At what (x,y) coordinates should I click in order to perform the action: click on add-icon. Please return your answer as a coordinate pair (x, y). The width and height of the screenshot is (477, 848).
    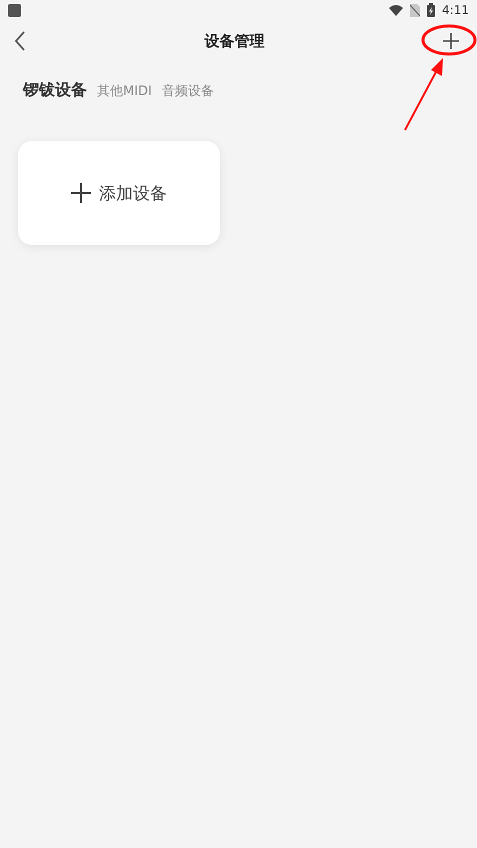
    Looking at the image, I should click on (451, 41).